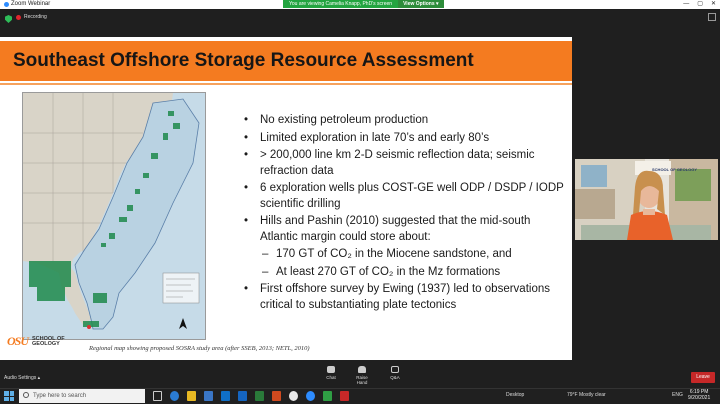 This screenshot has width=720, height=404. I want to click on app-title-group: Zoom Webinar, so click(27, 4).